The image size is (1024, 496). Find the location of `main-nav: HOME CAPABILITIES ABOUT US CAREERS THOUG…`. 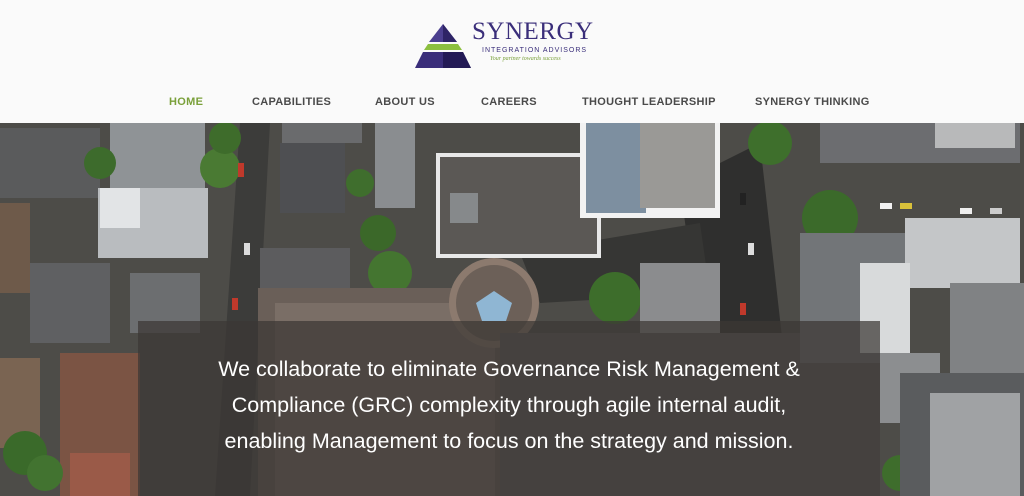

main-nav: HOME CAPABILITIES ABOUT US CAREERS THOUG… is located at coordinates (512, 104).